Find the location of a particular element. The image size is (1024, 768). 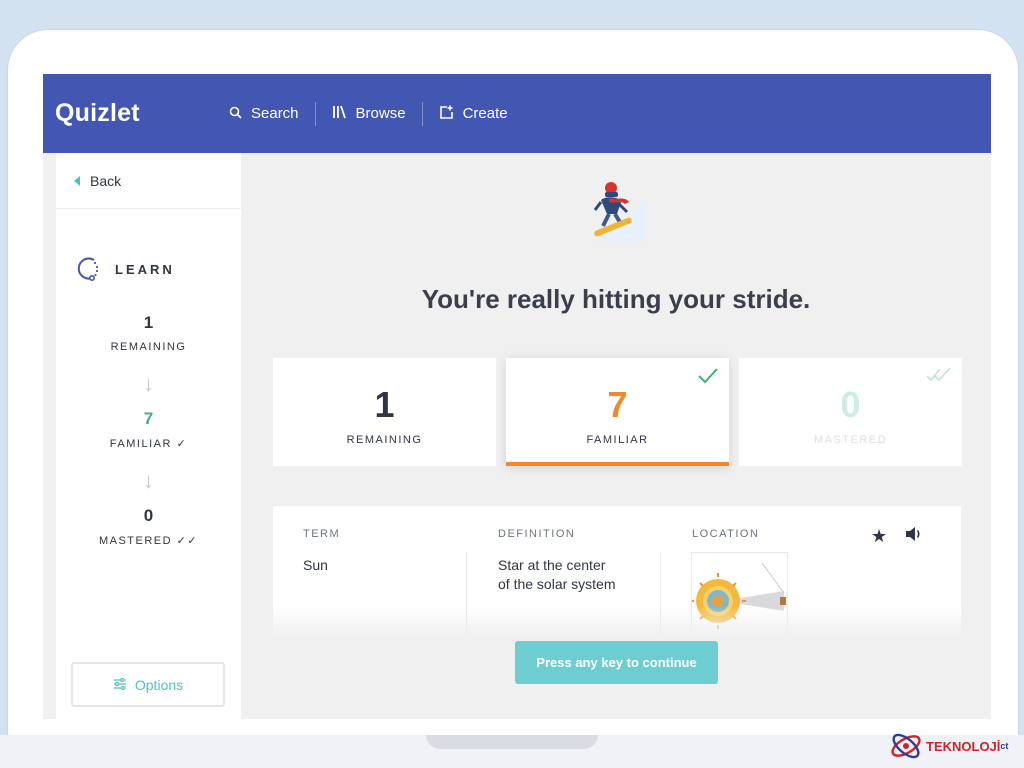

nav-browse: Browse is located at coordinates (369, 114).